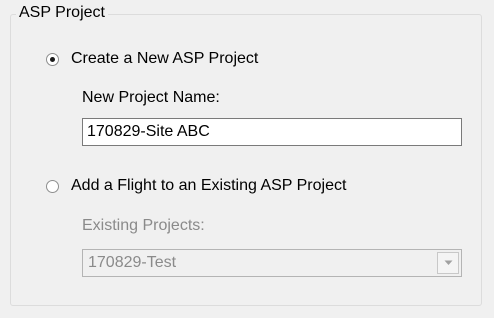  What do you see at coordinates (52, 59) in the screenshot?
I see `create-new-project-radio` at bounding box center [52, 59].